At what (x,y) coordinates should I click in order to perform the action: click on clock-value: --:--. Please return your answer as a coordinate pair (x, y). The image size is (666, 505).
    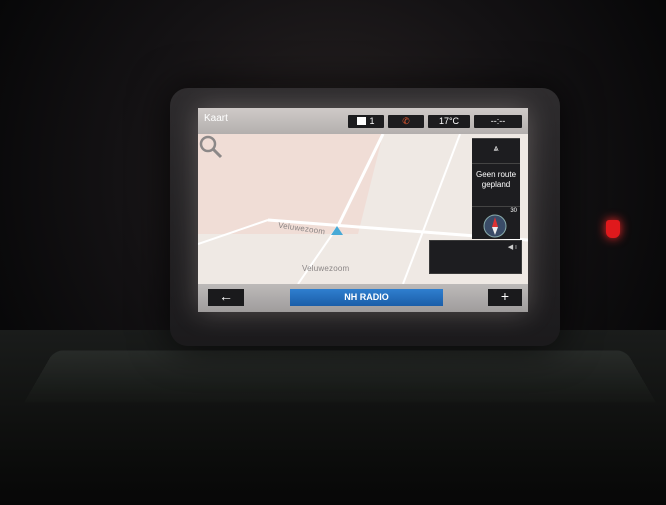
    Looking at the image, I should click on (498, 121).